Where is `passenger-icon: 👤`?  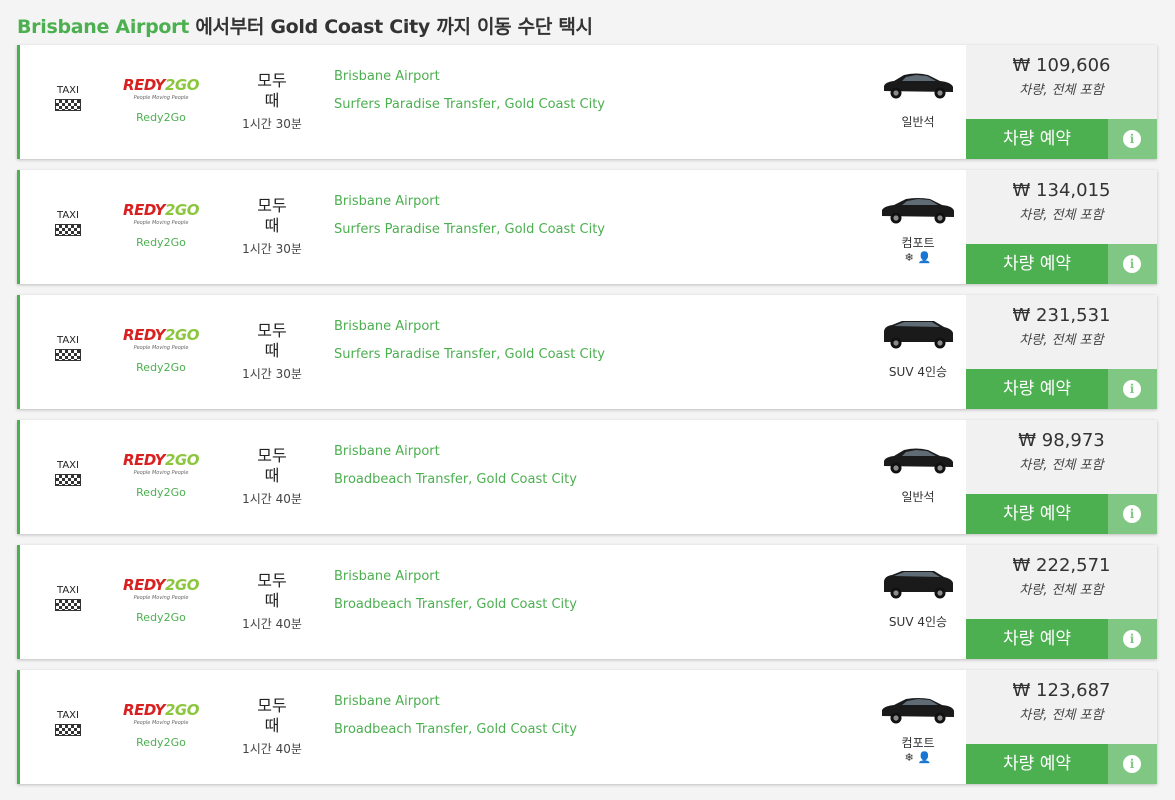 passenger-icon: 👤 is located at coordinates (924, 257).